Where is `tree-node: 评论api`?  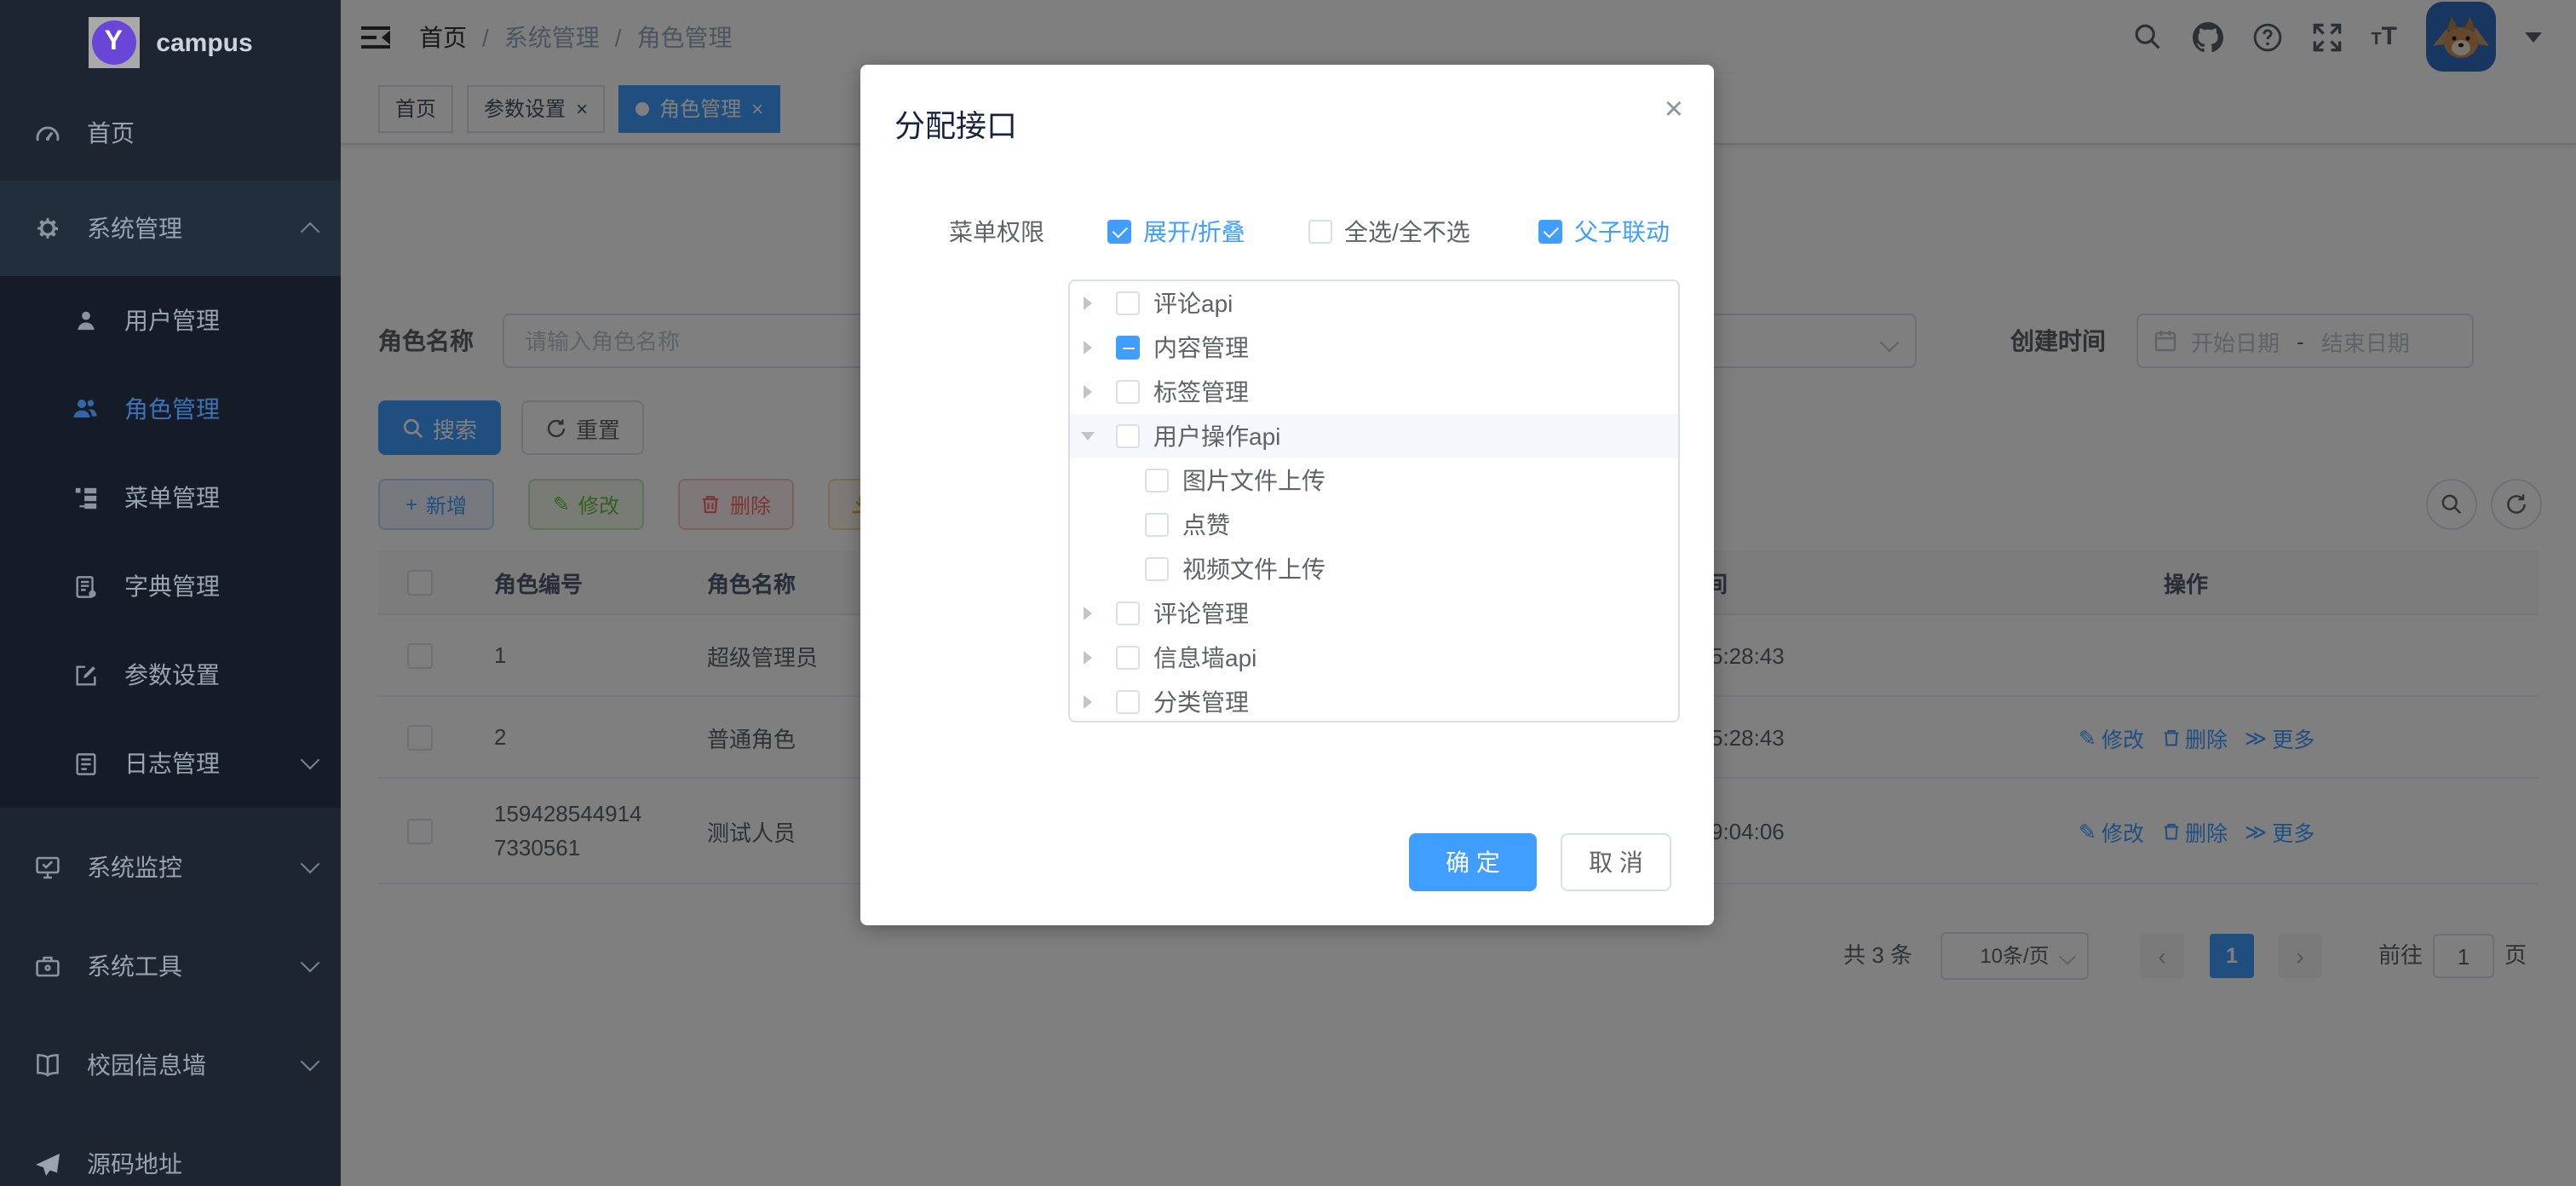 tree-node: 评论api is located at coordinates (1374, 303).